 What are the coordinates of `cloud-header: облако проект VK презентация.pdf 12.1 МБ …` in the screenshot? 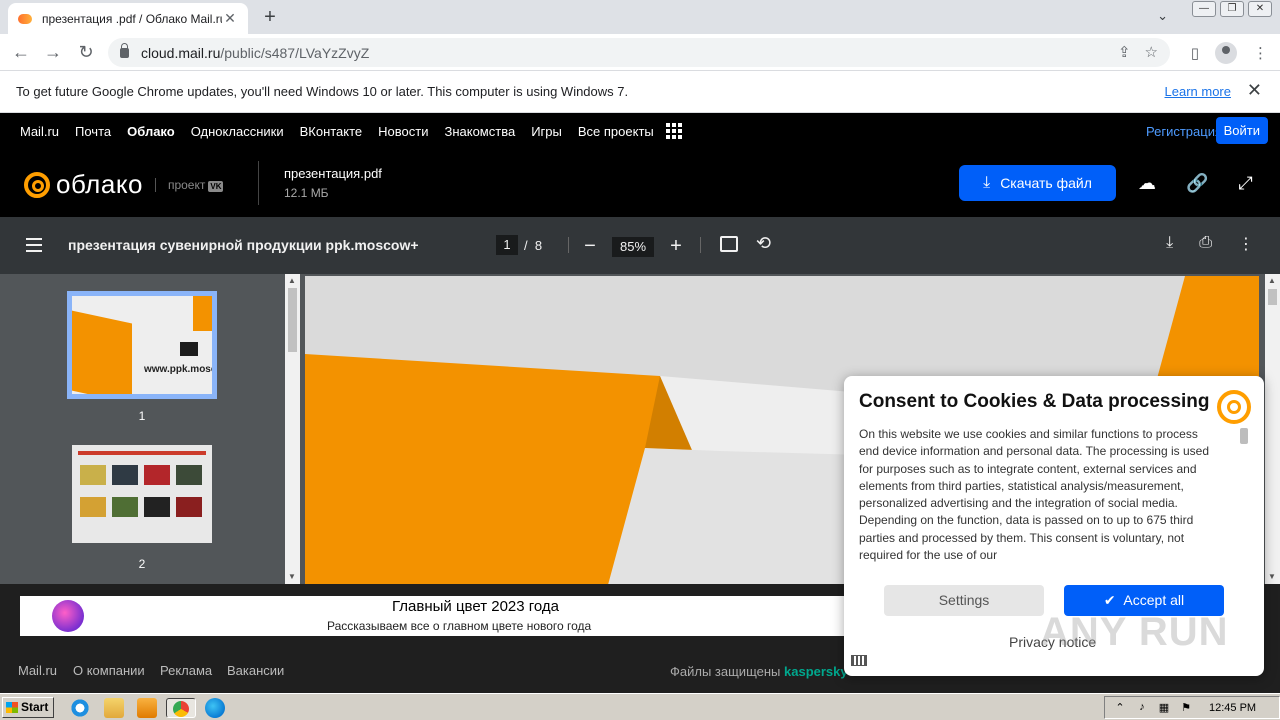 It's located at (640, 183).